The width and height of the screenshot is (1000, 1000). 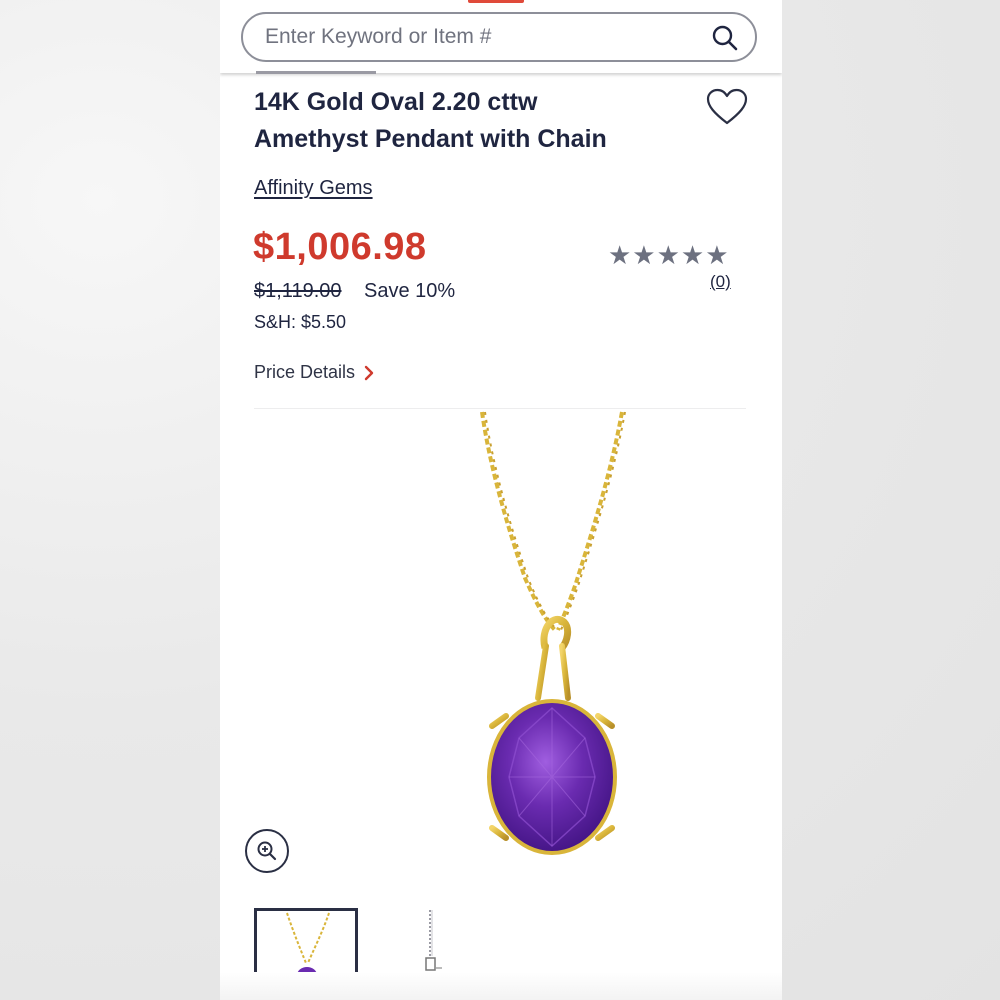 I want to click on review-count-link: (0), so click(x=720, y=282).